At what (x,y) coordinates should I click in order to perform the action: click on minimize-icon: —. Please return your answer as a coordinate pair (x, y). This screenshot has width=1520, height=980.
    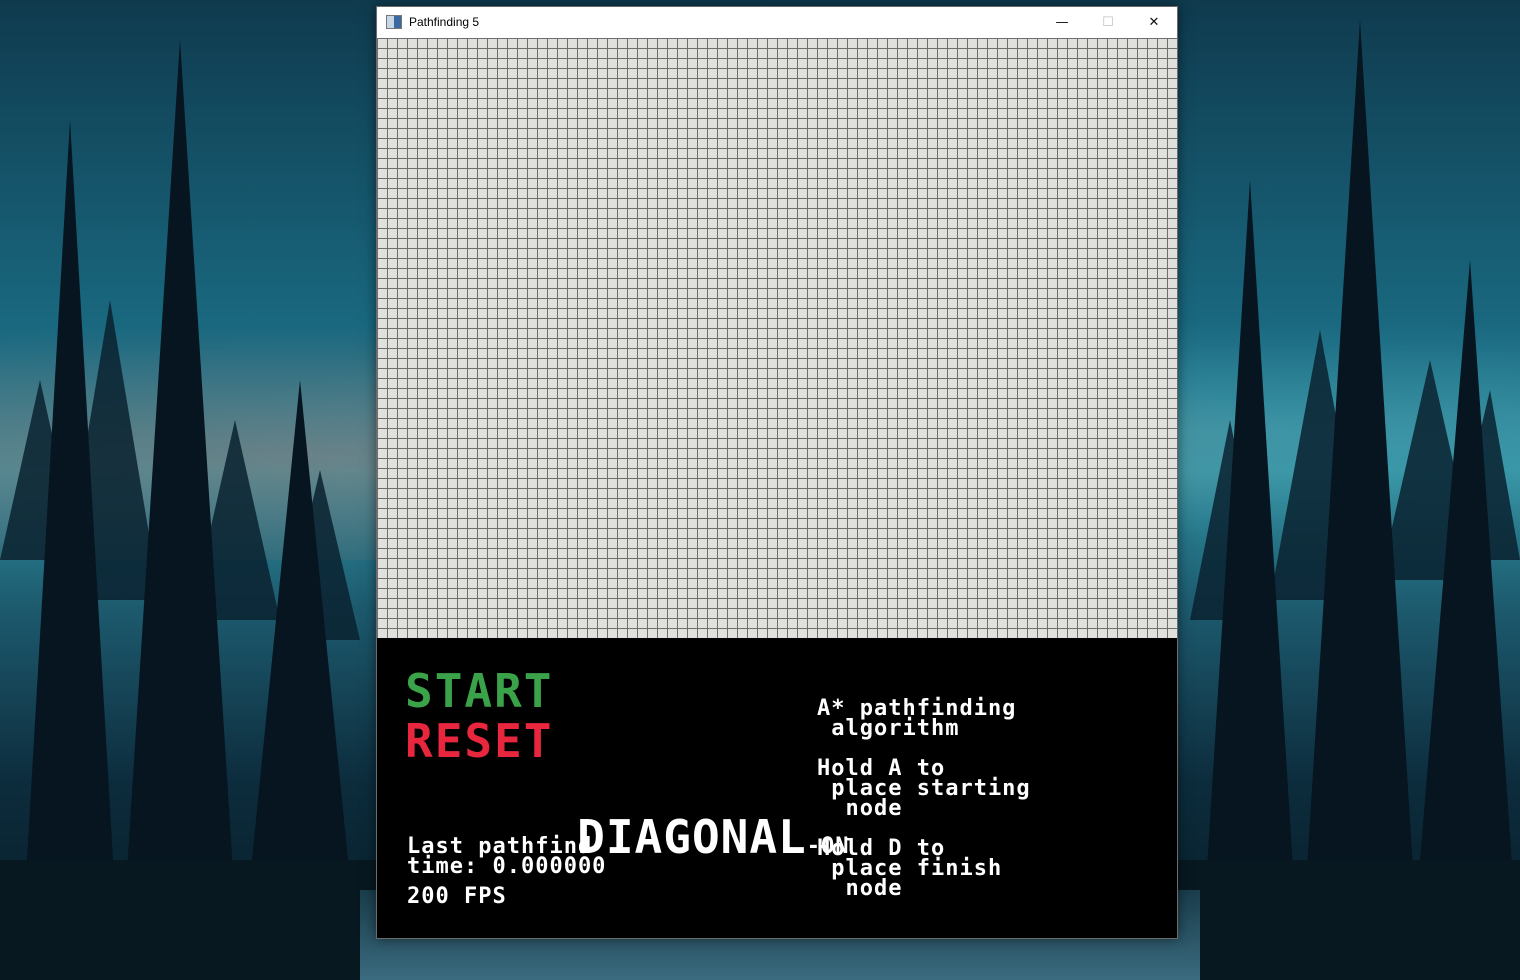
    Looking at the image, I should click on (1062, 22).